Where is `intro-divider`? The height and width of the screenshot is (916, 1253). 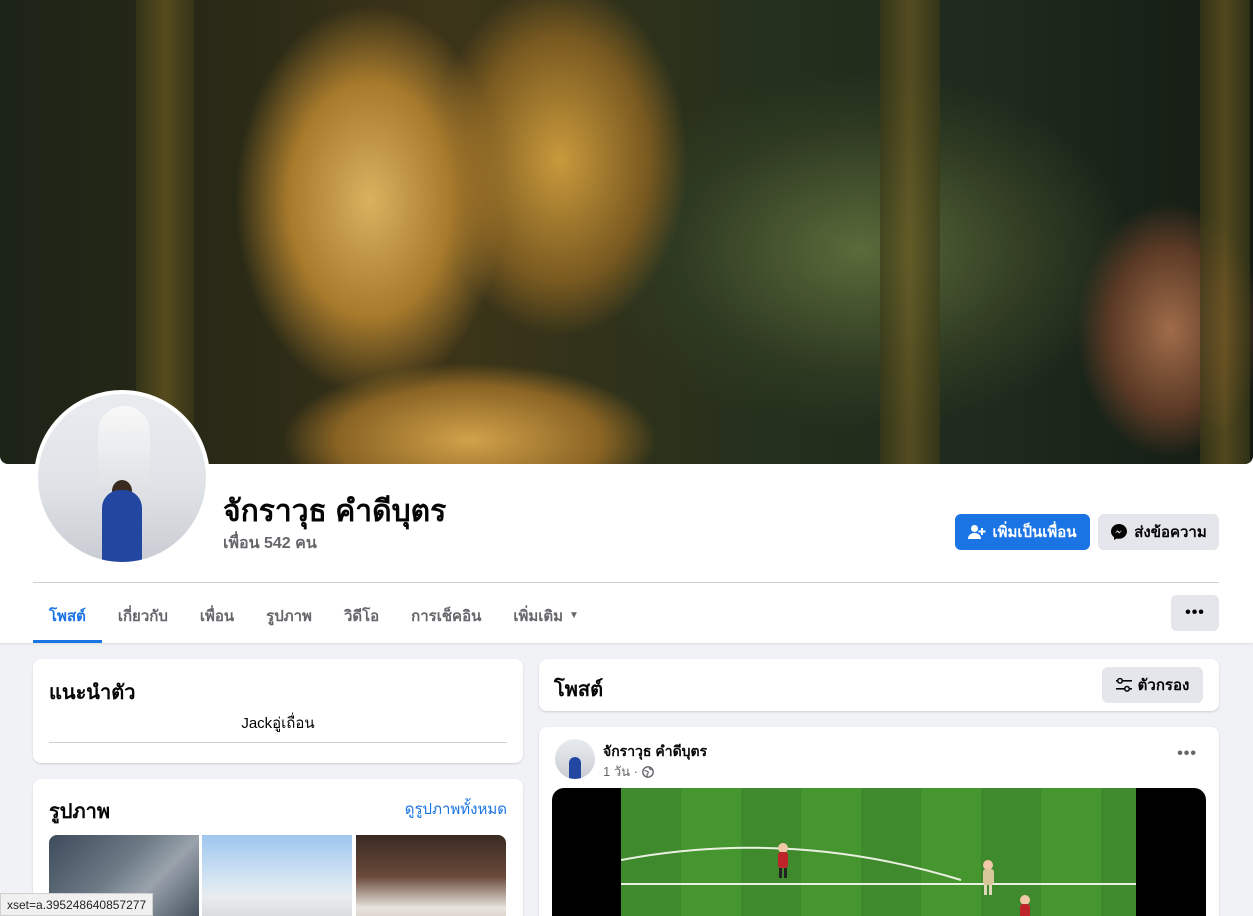
intro-divider is located at coordinates (278, 742).